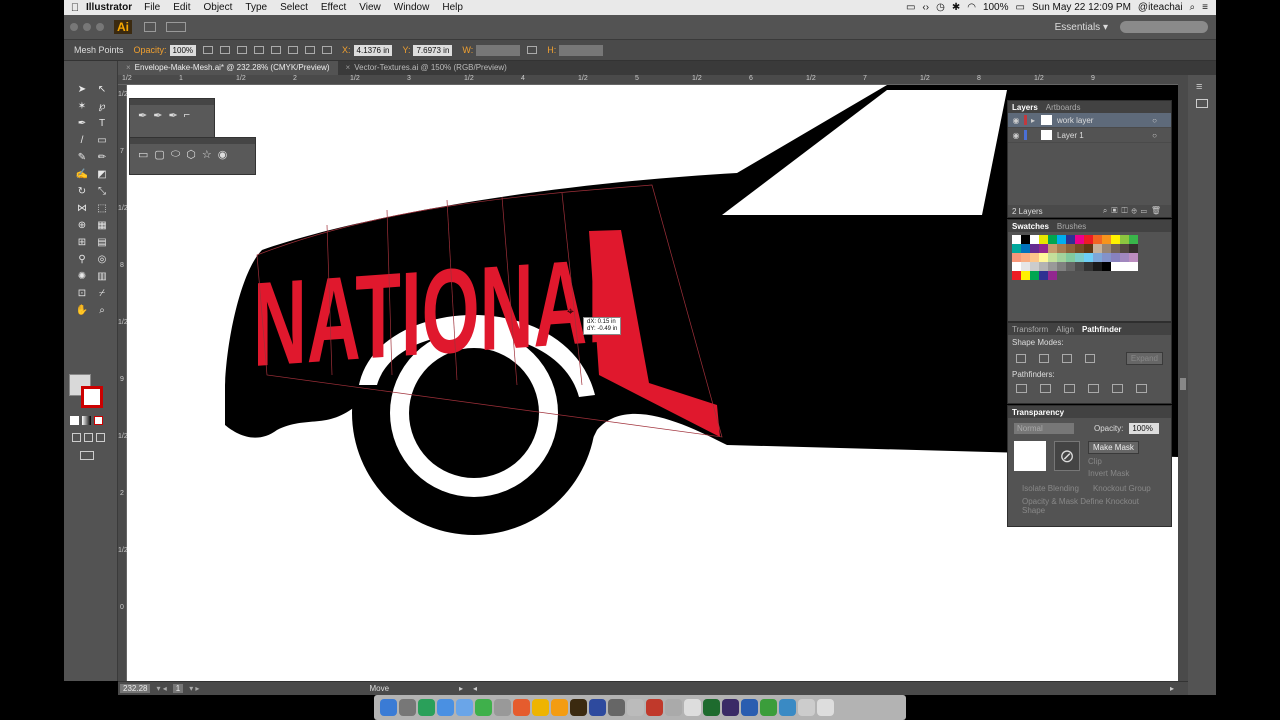 The image size is (1280, 720). I want to click on app-name-menu: Illustrator, so click(109, 7).